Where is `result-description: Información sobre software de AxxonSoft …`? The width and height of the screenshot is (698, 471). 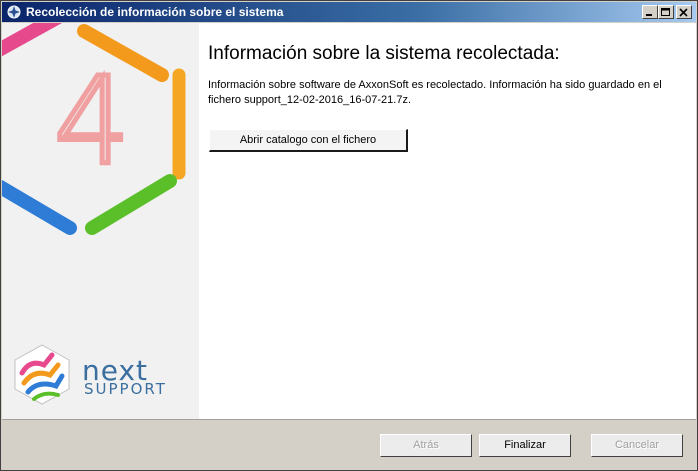 result-description: Información sobre software de AxxonSoft … is located at coordinates (435, 92).